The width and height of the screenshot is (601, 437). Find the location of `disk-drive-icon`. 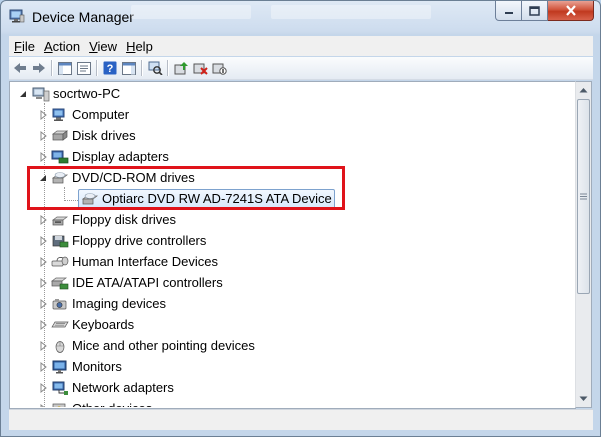

disk-drive-icon is located at coordinates (60, 136).